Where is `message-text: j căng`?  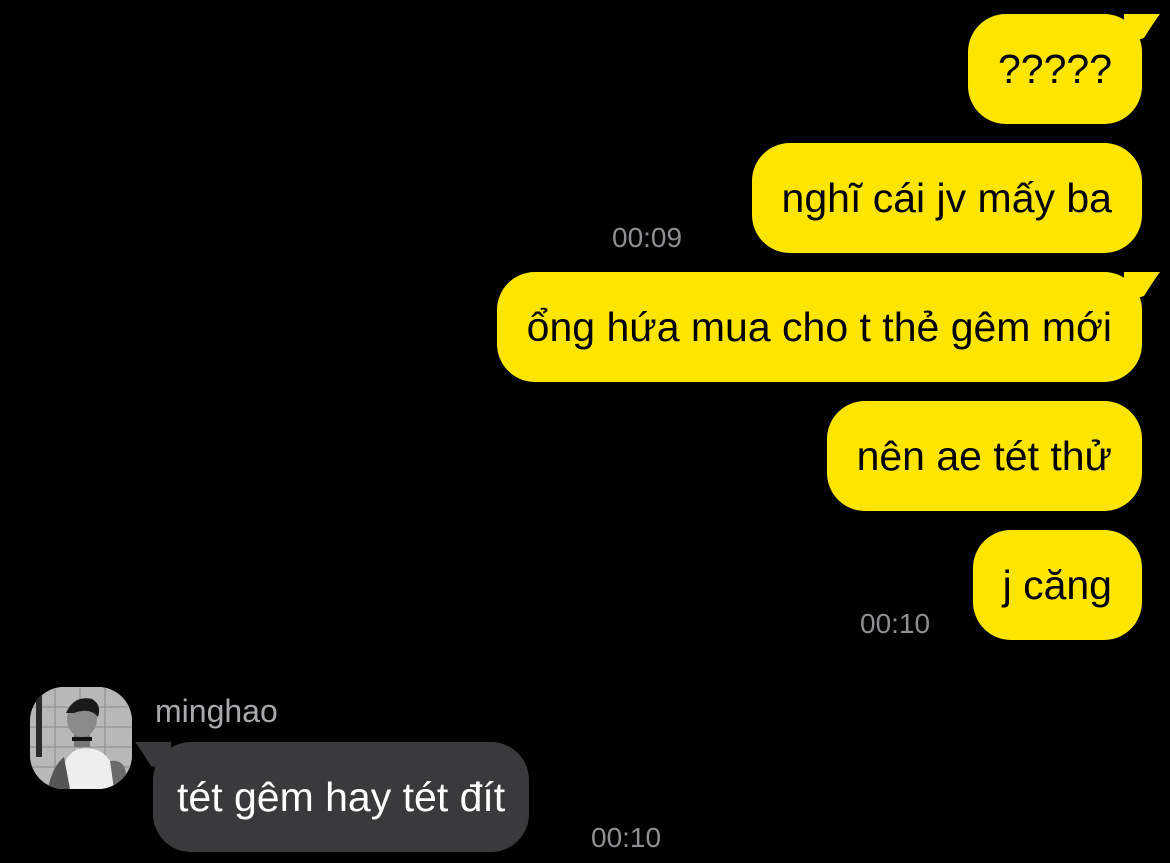
message-text: j căng is located at coordinates (1057, 585).